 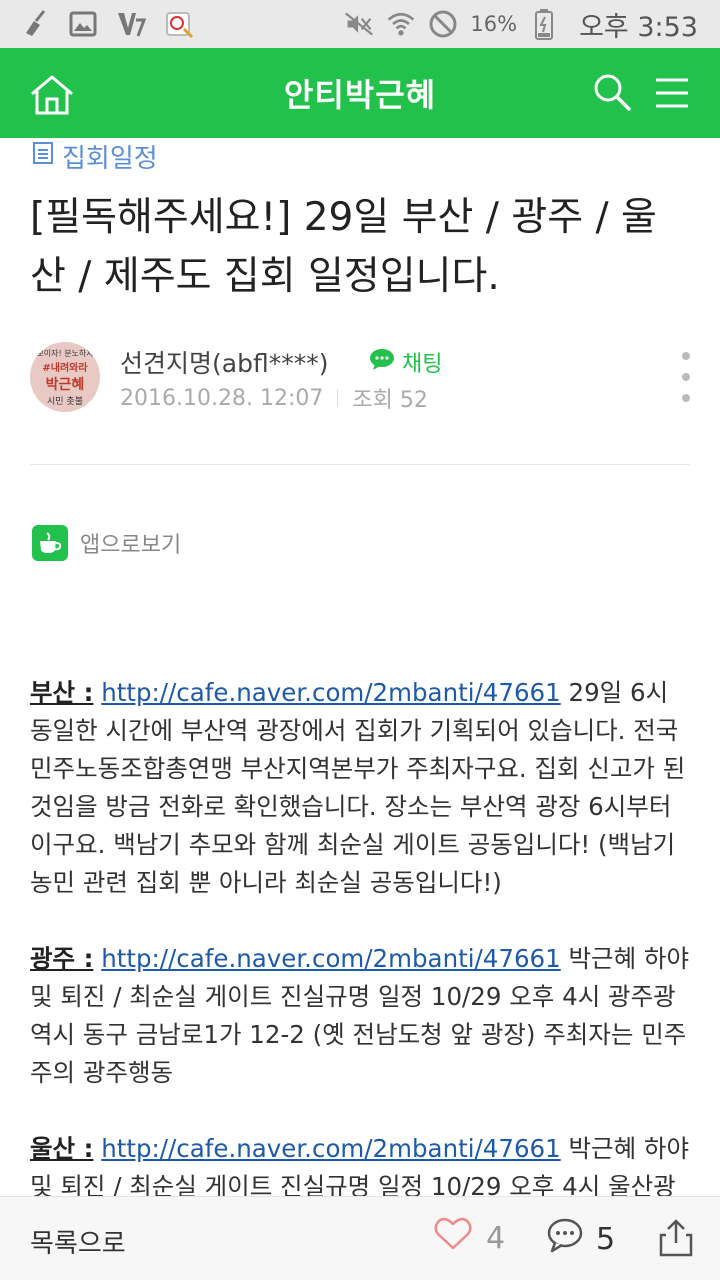 I want to click on post-category: 집회일정, so click(x=95, y=156).